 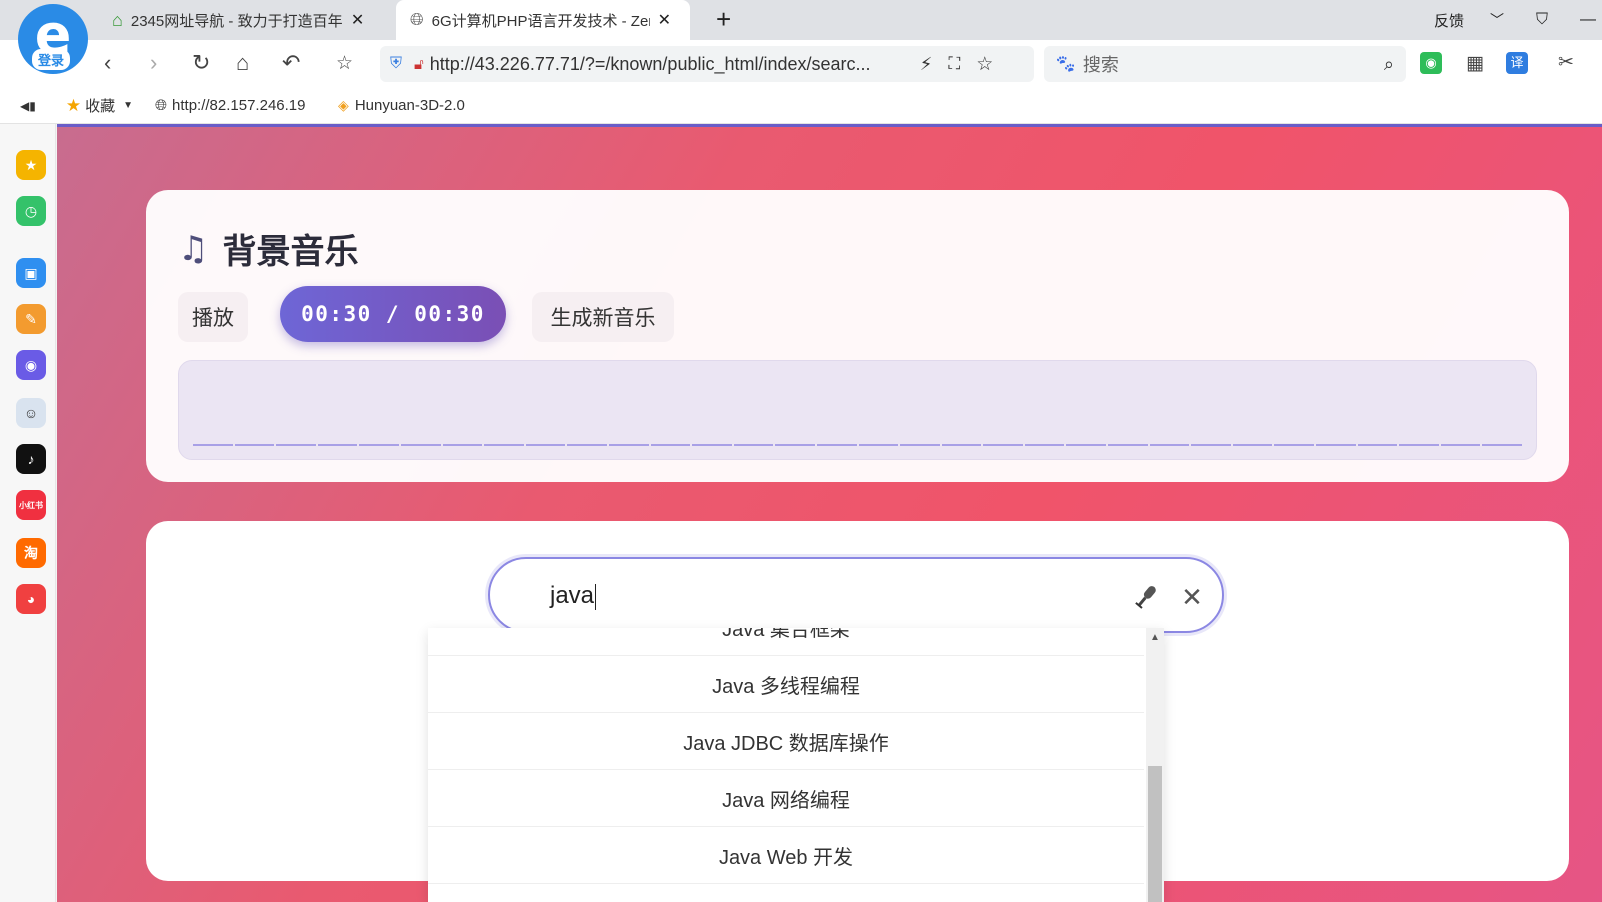 I want to click on search-engine-input: 搜索, so click(x=1101, y=64).